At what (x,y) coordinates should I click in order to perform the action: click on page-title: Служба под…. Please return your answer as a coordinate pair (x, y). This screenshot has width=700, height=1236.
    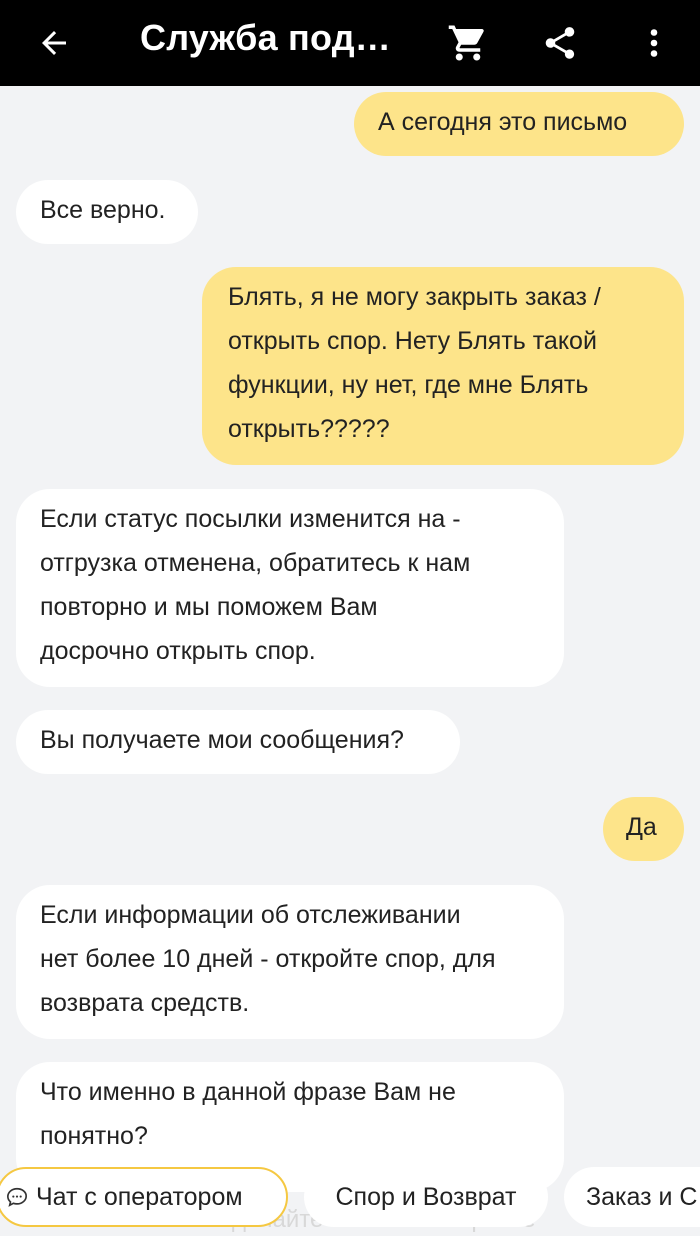
    Looking at the image, I should click on (265, 37).